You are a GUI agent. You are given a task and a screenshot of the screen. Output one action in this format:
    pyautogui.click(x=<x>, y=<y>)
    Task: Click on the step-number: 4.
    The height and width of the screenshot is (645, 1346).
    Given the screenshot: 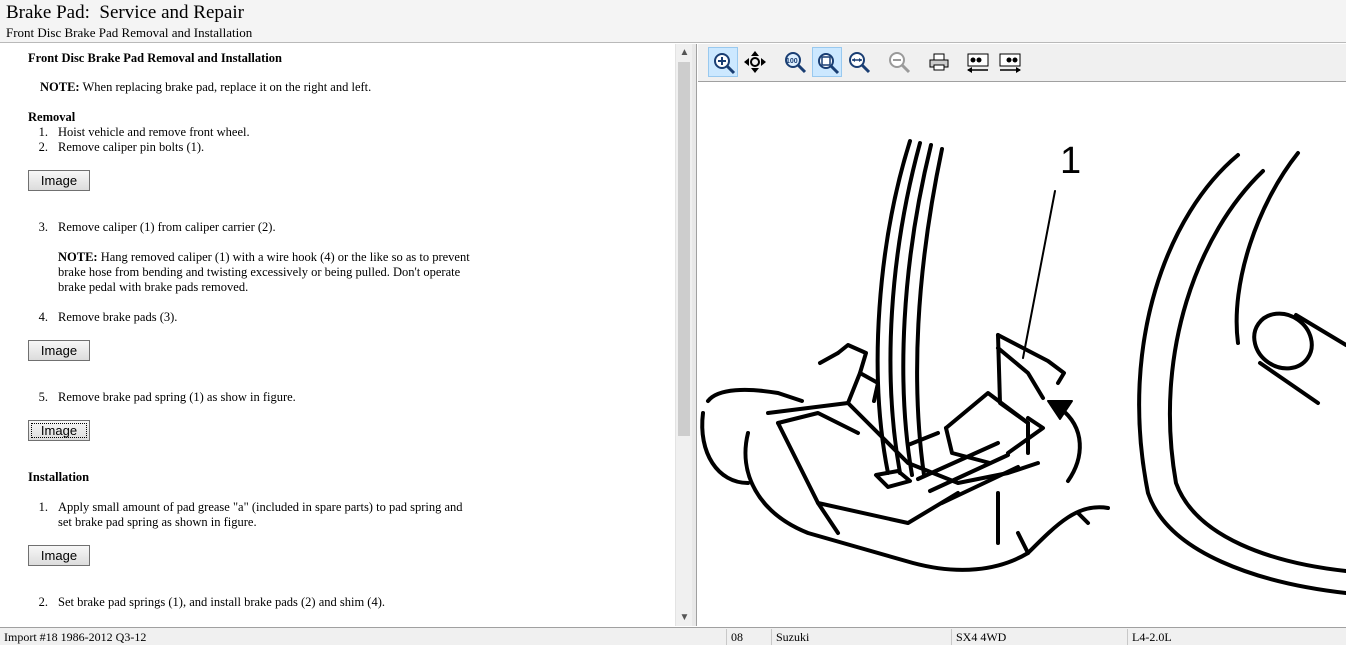 What is the action you would take?
    pyautogui.click(x=43, y=317)
    